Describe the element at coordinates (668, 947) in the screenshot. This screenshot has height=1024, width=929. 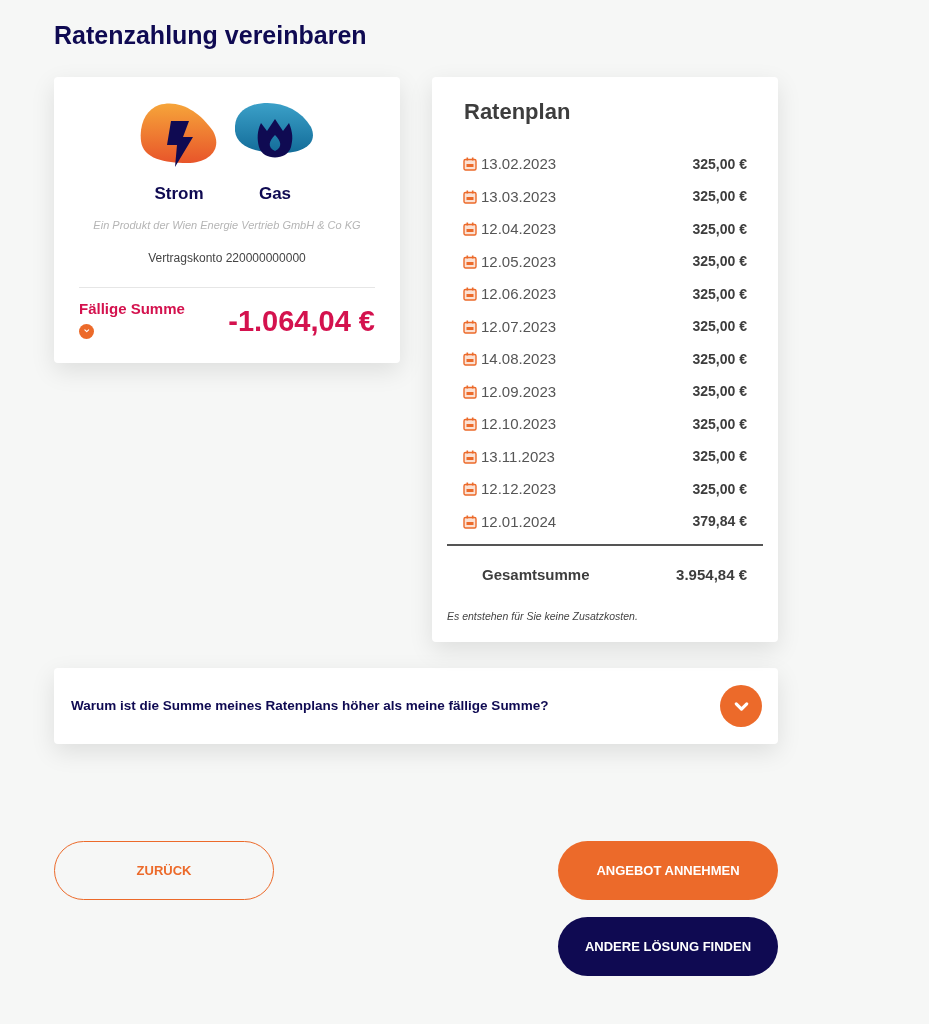
I see `other-solution-button: ANDERE LÖSUNG FINDEN` at that location.